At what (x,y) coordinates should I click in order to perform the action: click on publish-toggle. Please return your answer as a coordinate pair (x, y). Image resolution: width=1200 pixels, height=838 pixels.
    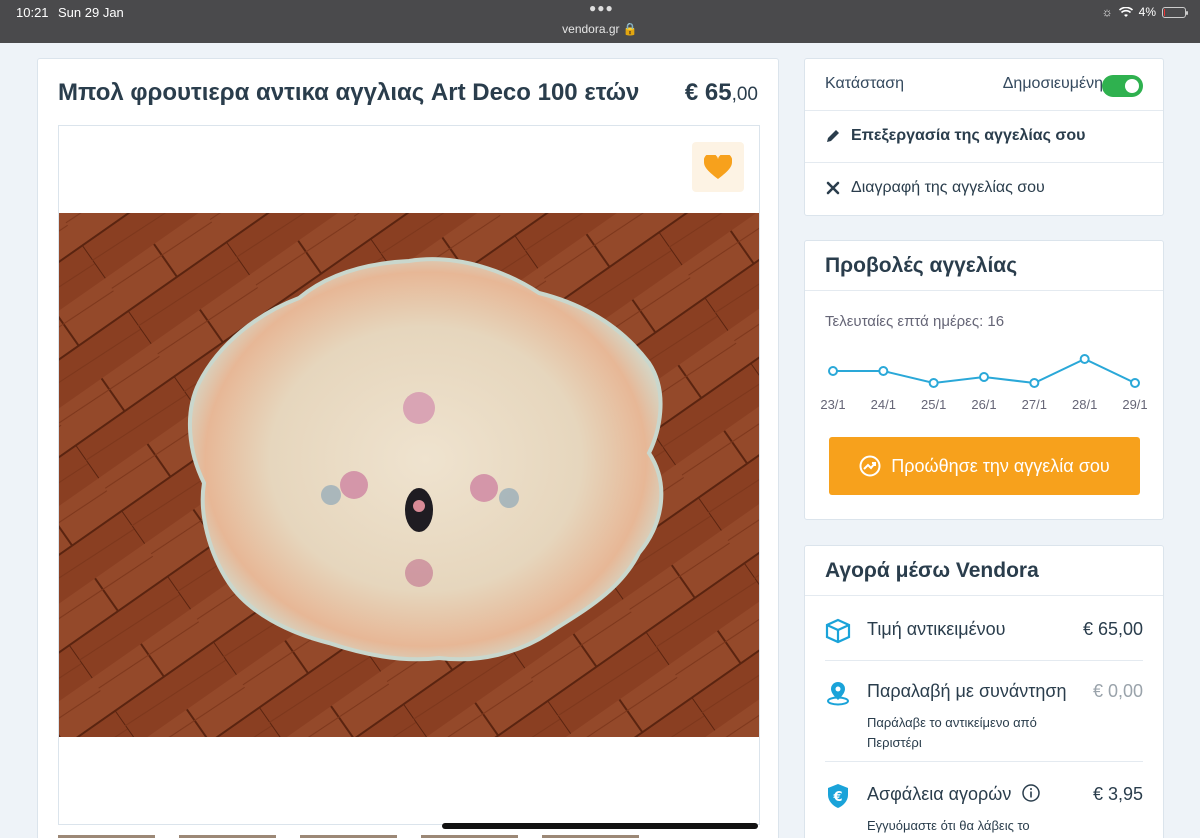
    Looking at the image, I should click on (1122, 86).